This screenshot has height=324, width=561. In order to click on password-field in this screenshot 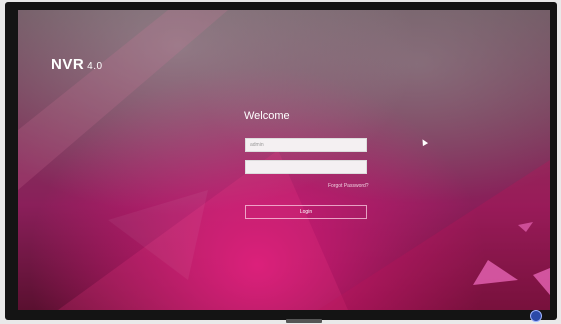, I will do `click(306, 167)`.